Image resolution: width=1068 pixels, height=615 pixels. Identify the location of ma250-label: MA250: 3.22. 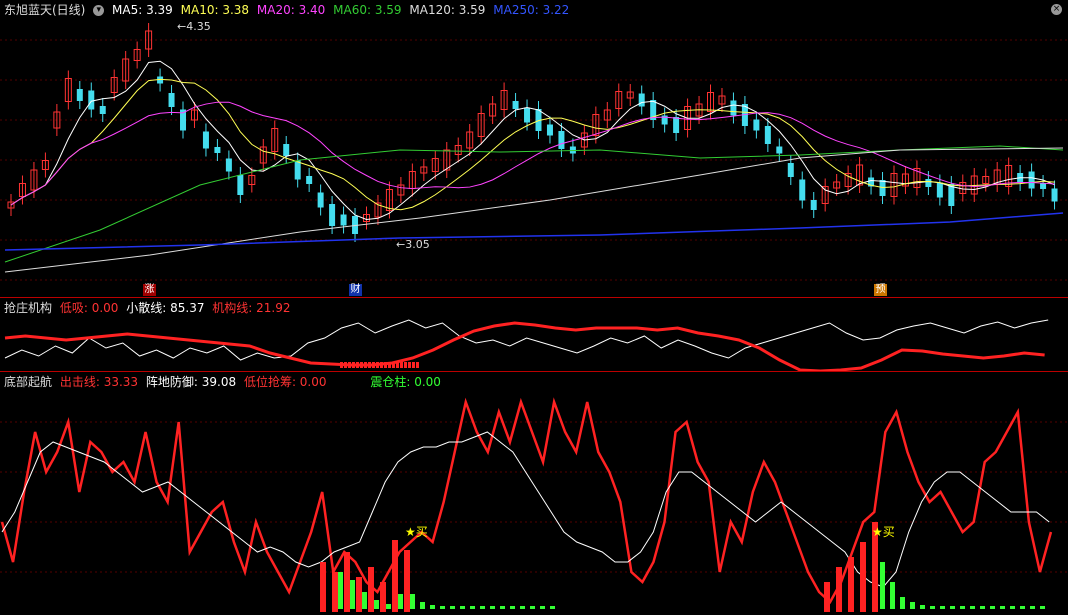
(531, 10).